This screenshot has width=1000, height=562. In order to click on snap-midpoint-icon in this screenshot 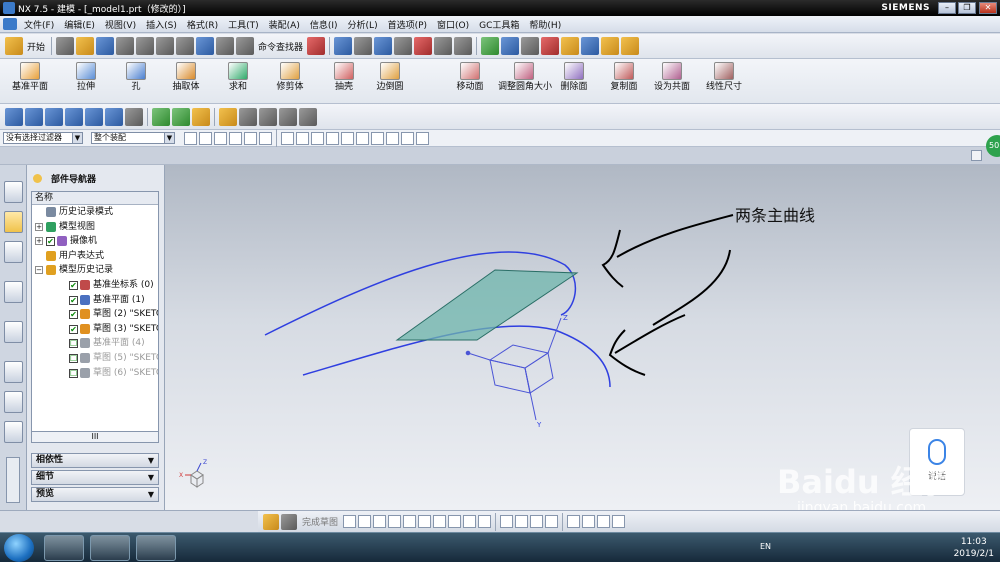, I will do `click(302, 138)`.